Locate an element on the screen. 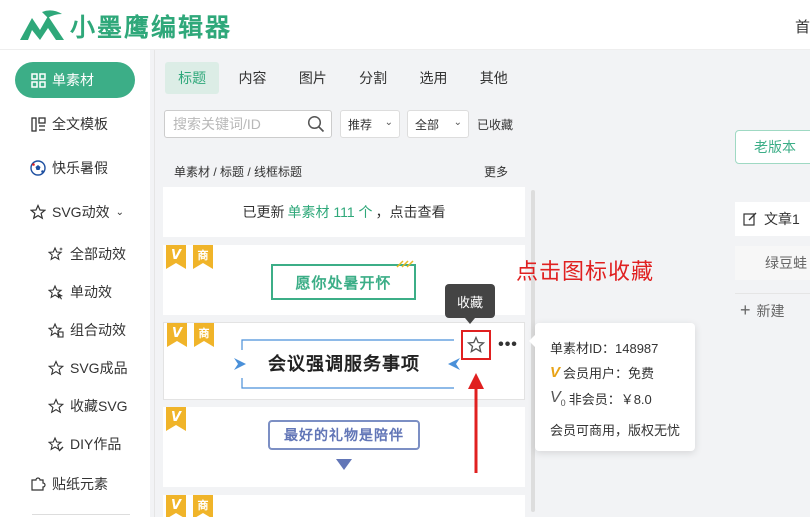  puzzle-icon is located at coordinates (38, 484).